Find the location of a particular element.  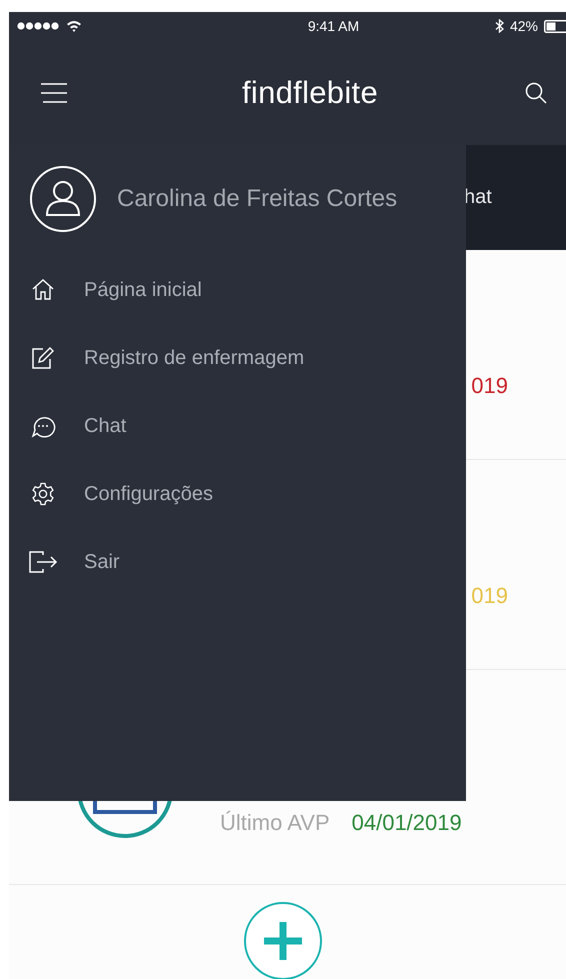

app-title: findflebite is located at coordinates (310, 92).